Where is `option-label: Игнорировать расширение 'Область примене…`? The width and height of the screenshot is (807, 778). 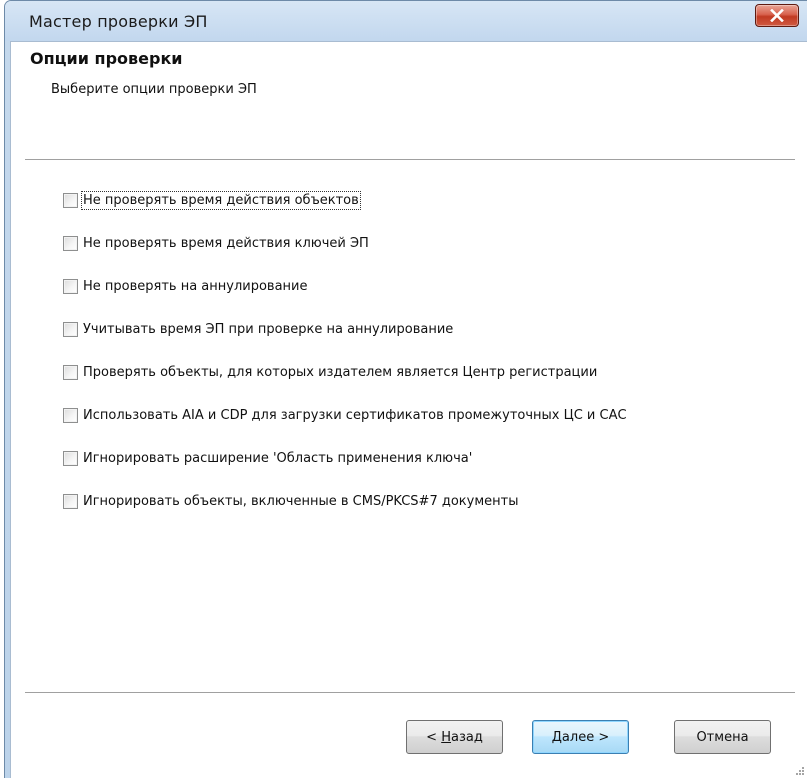 option-label: Игнорировать расширение 'Область примене… is located at coordinates (278, 458).